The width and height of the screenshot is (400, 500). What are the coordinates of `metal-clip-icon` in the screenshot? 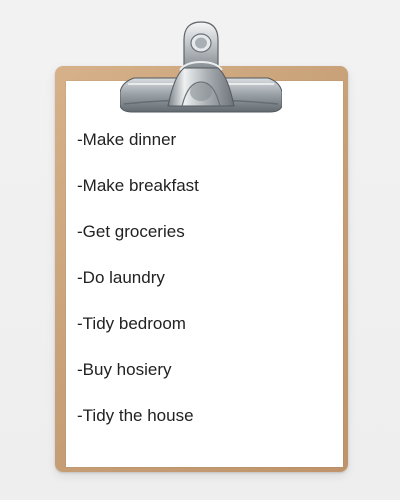 It's located at (201, 67).